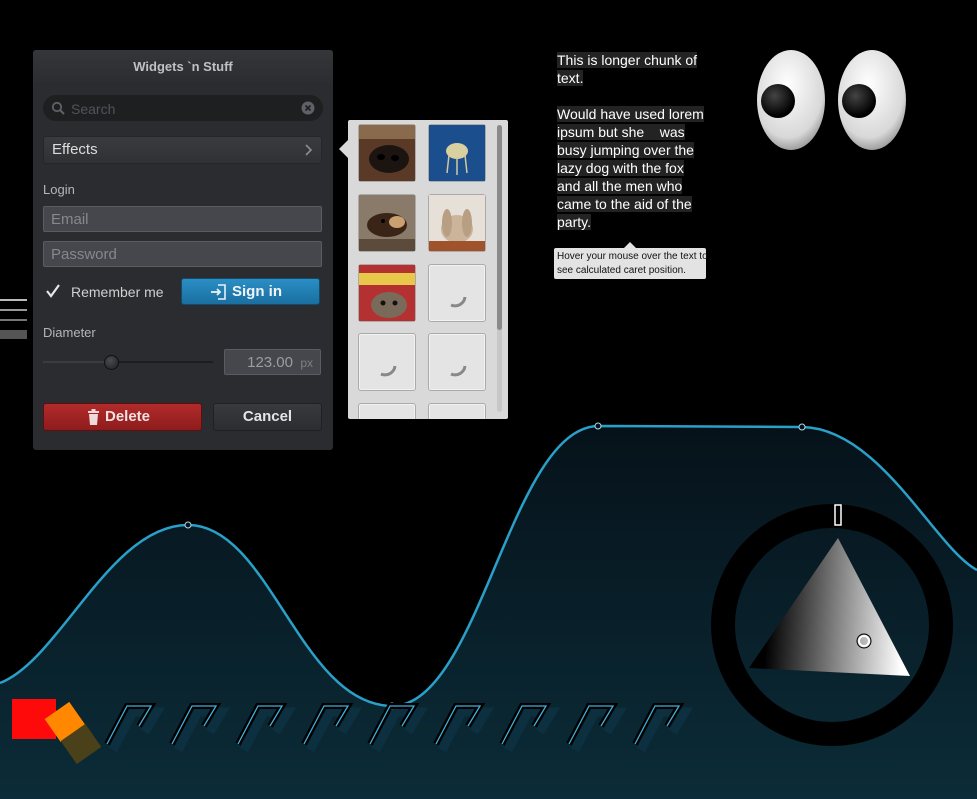  Describe the element at coordinates (620, 186) in the screenshot. I see `text-line: and all the men who` at that location.